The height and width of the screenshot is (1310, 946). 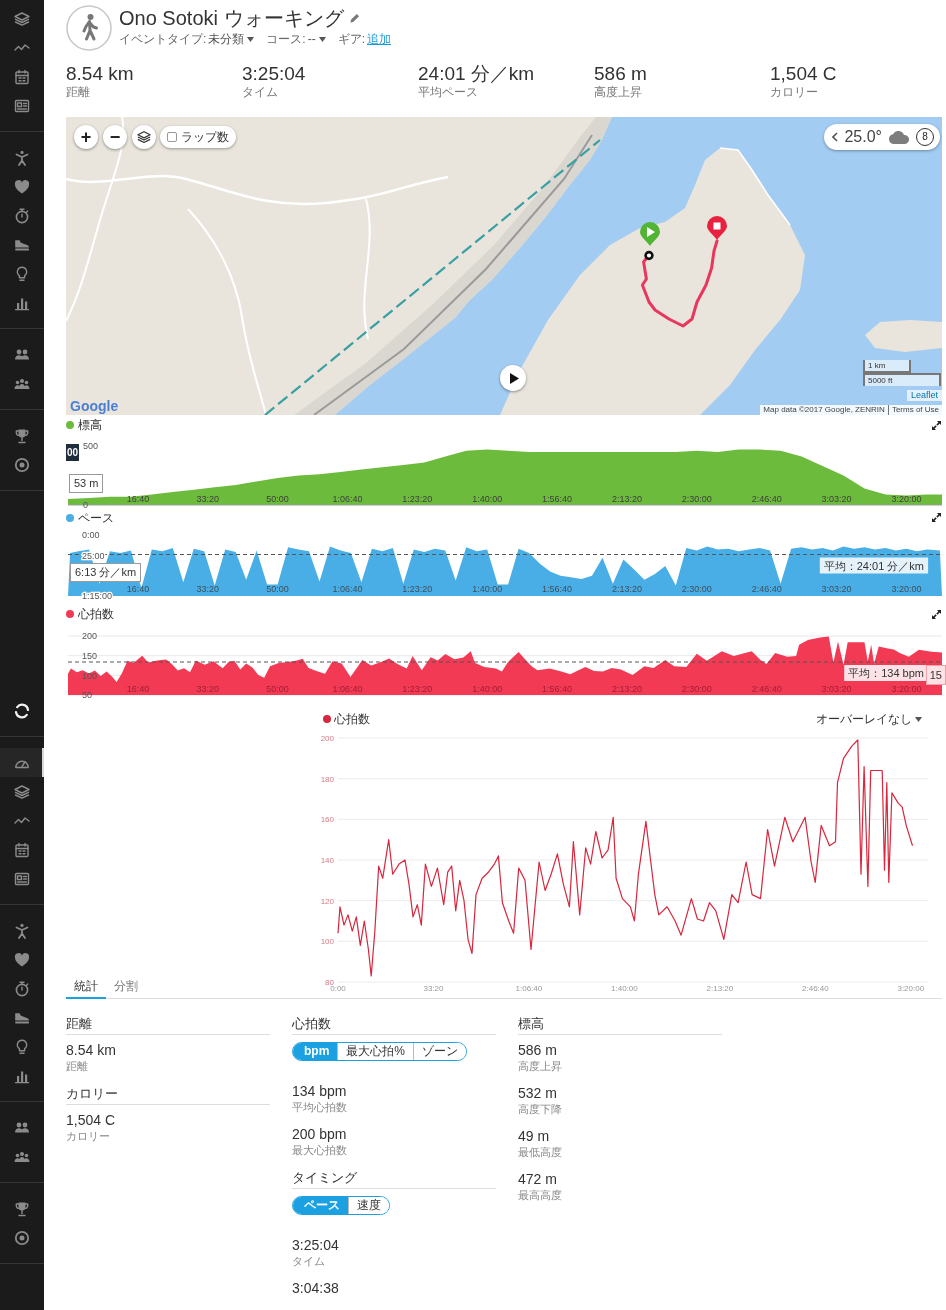 I want to click on route-start-point-icon, so click(x=649, y=255).